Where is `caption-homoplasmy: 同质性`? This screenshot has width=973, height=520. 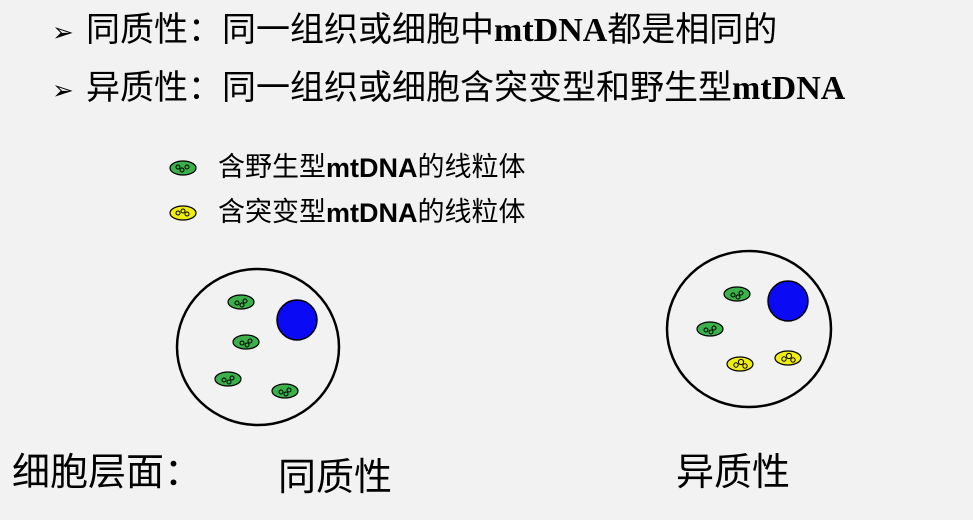
caption-homoplasmy: 同质性 is located at coordinates (335, 477).